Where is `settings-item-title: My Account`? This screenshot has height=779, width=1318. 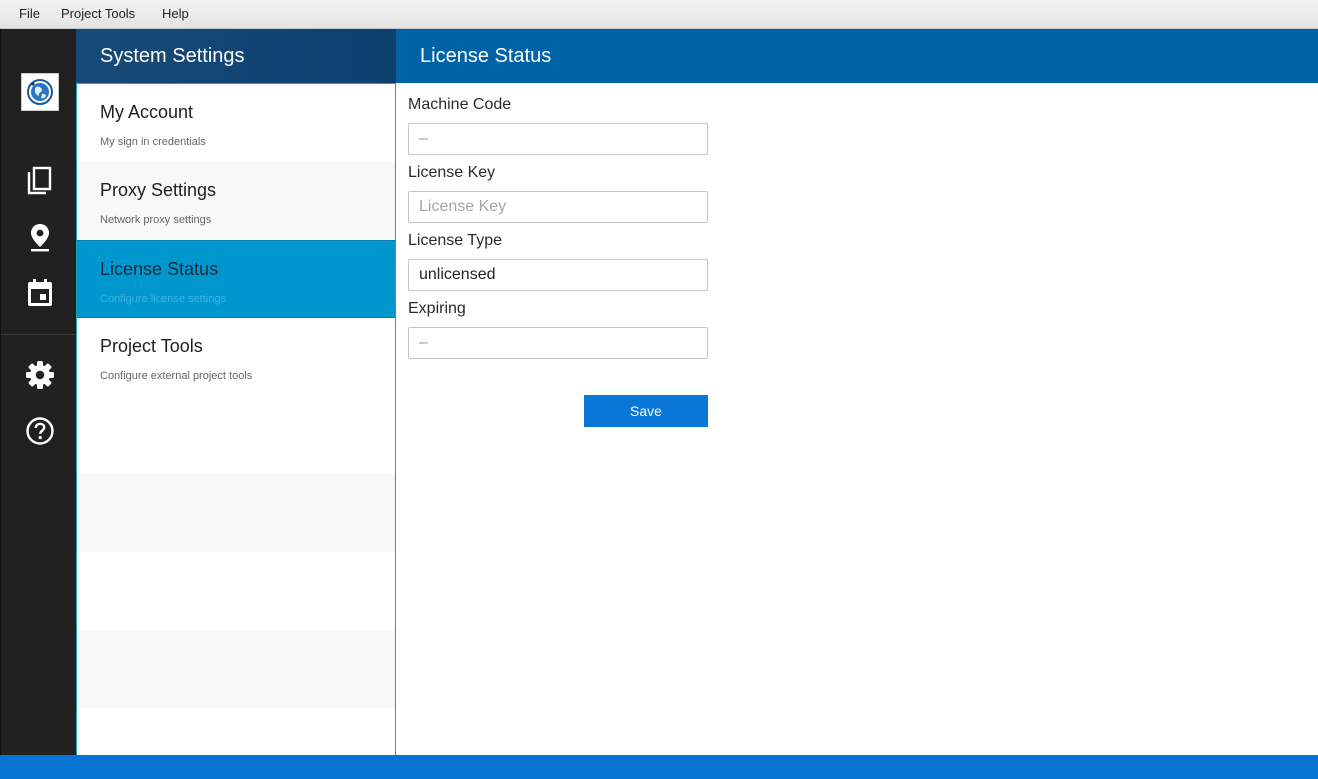
settings-item-title: My Account is located at coordinates (147, 112).